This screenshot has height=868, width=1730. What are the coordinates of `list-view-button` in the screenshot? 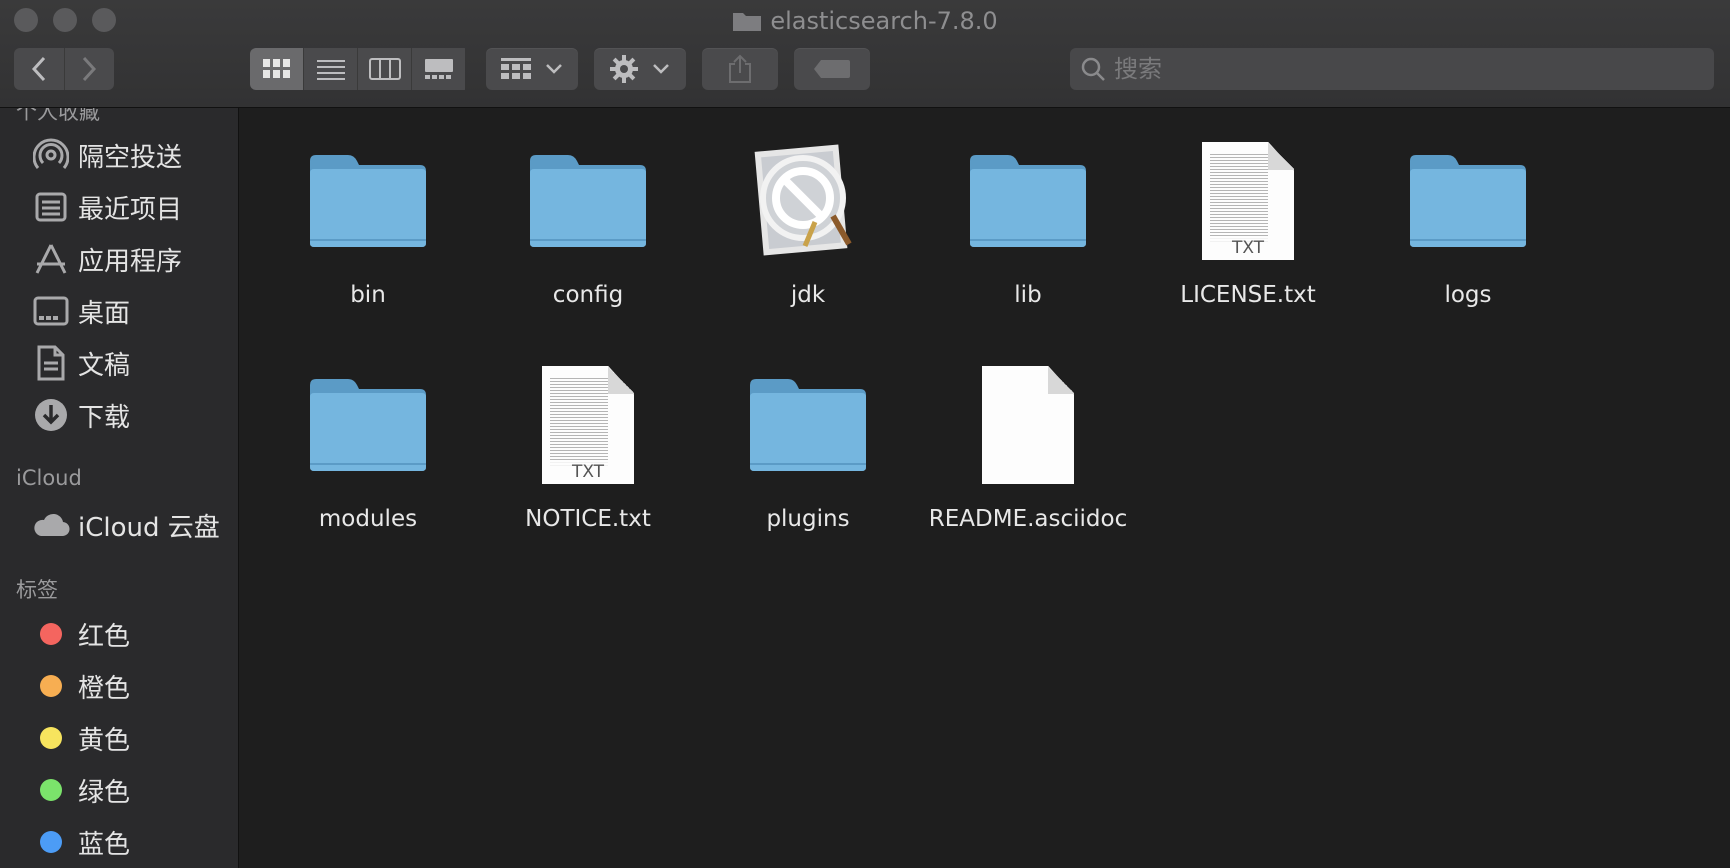 It's located at (331, 69).